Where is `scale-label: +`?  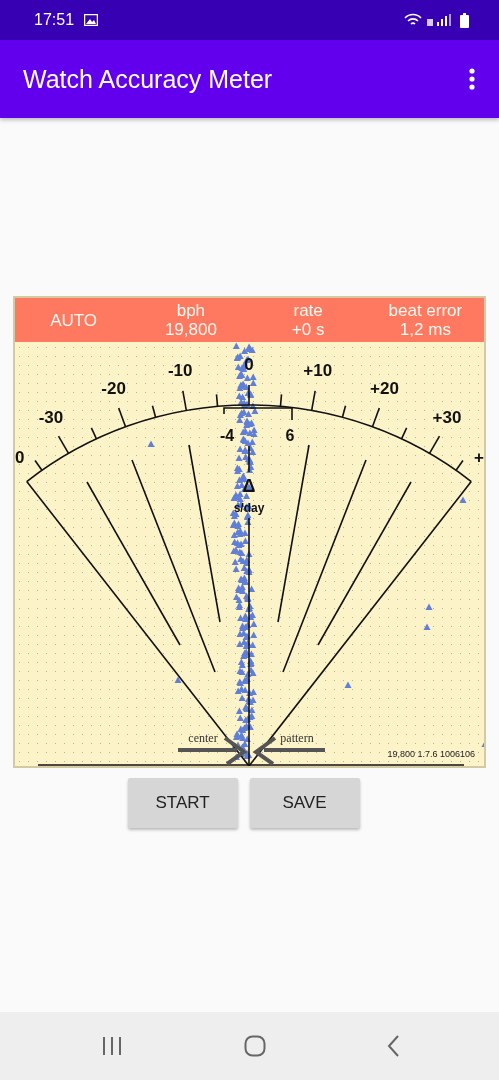 scale-label: + is located at coordinates (479, 457).